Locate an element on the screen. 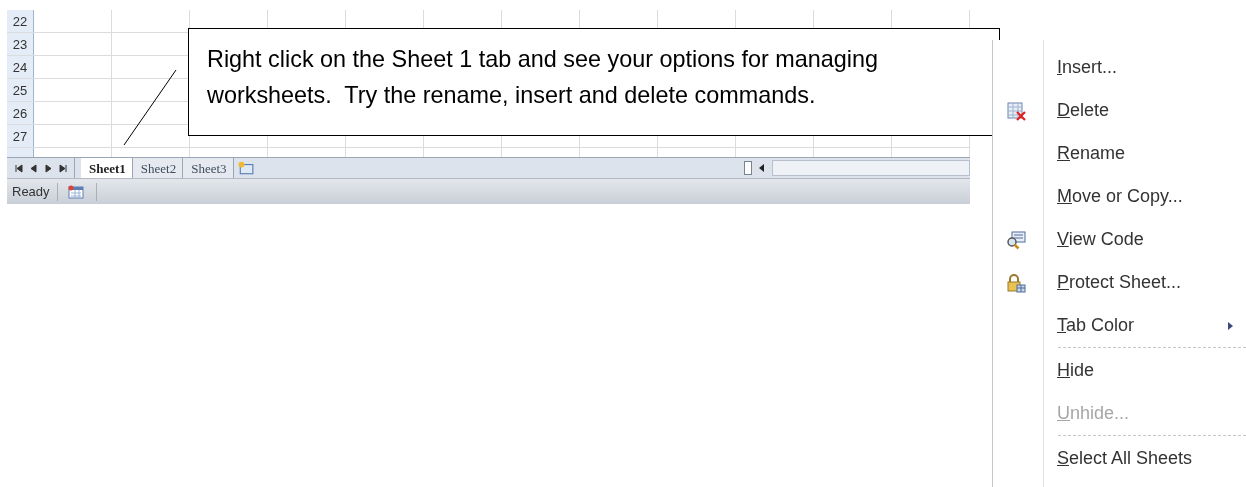 The image size is (1246, 487). last-sheet-icon is located at coordinates (63, 168).